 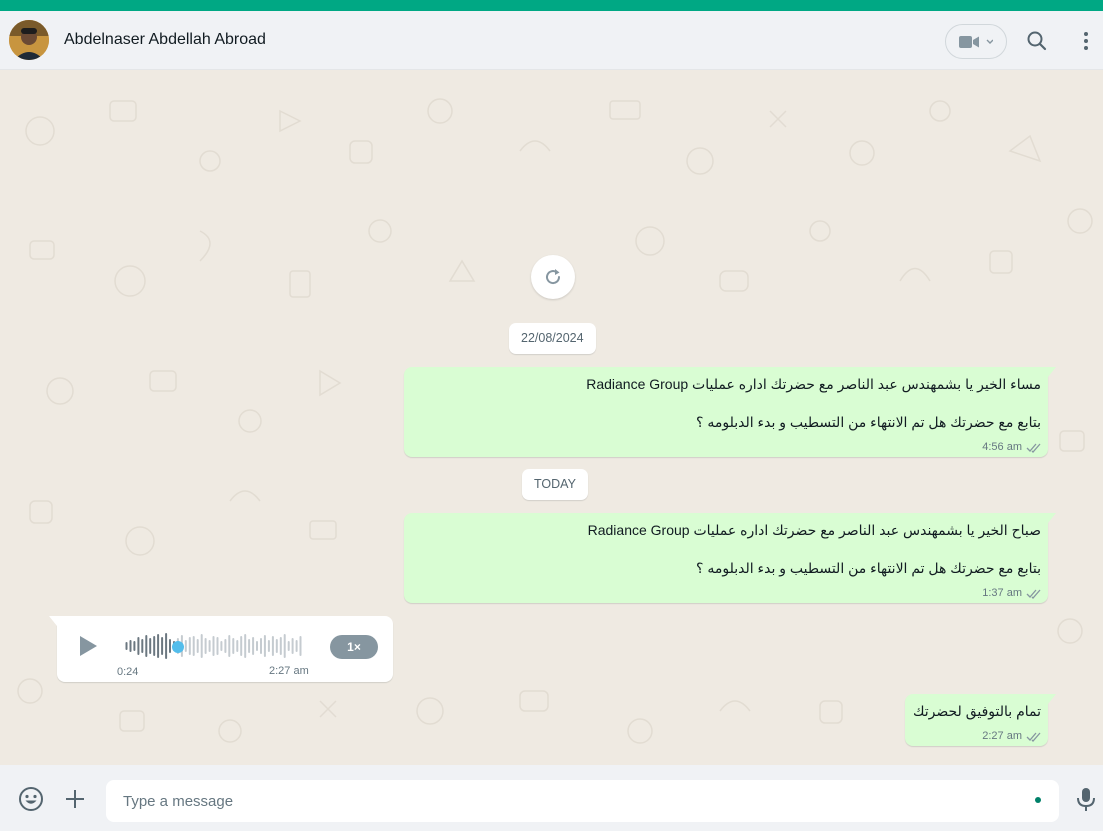 I want to click on voice-record-button, so click(x=1086, y=800).